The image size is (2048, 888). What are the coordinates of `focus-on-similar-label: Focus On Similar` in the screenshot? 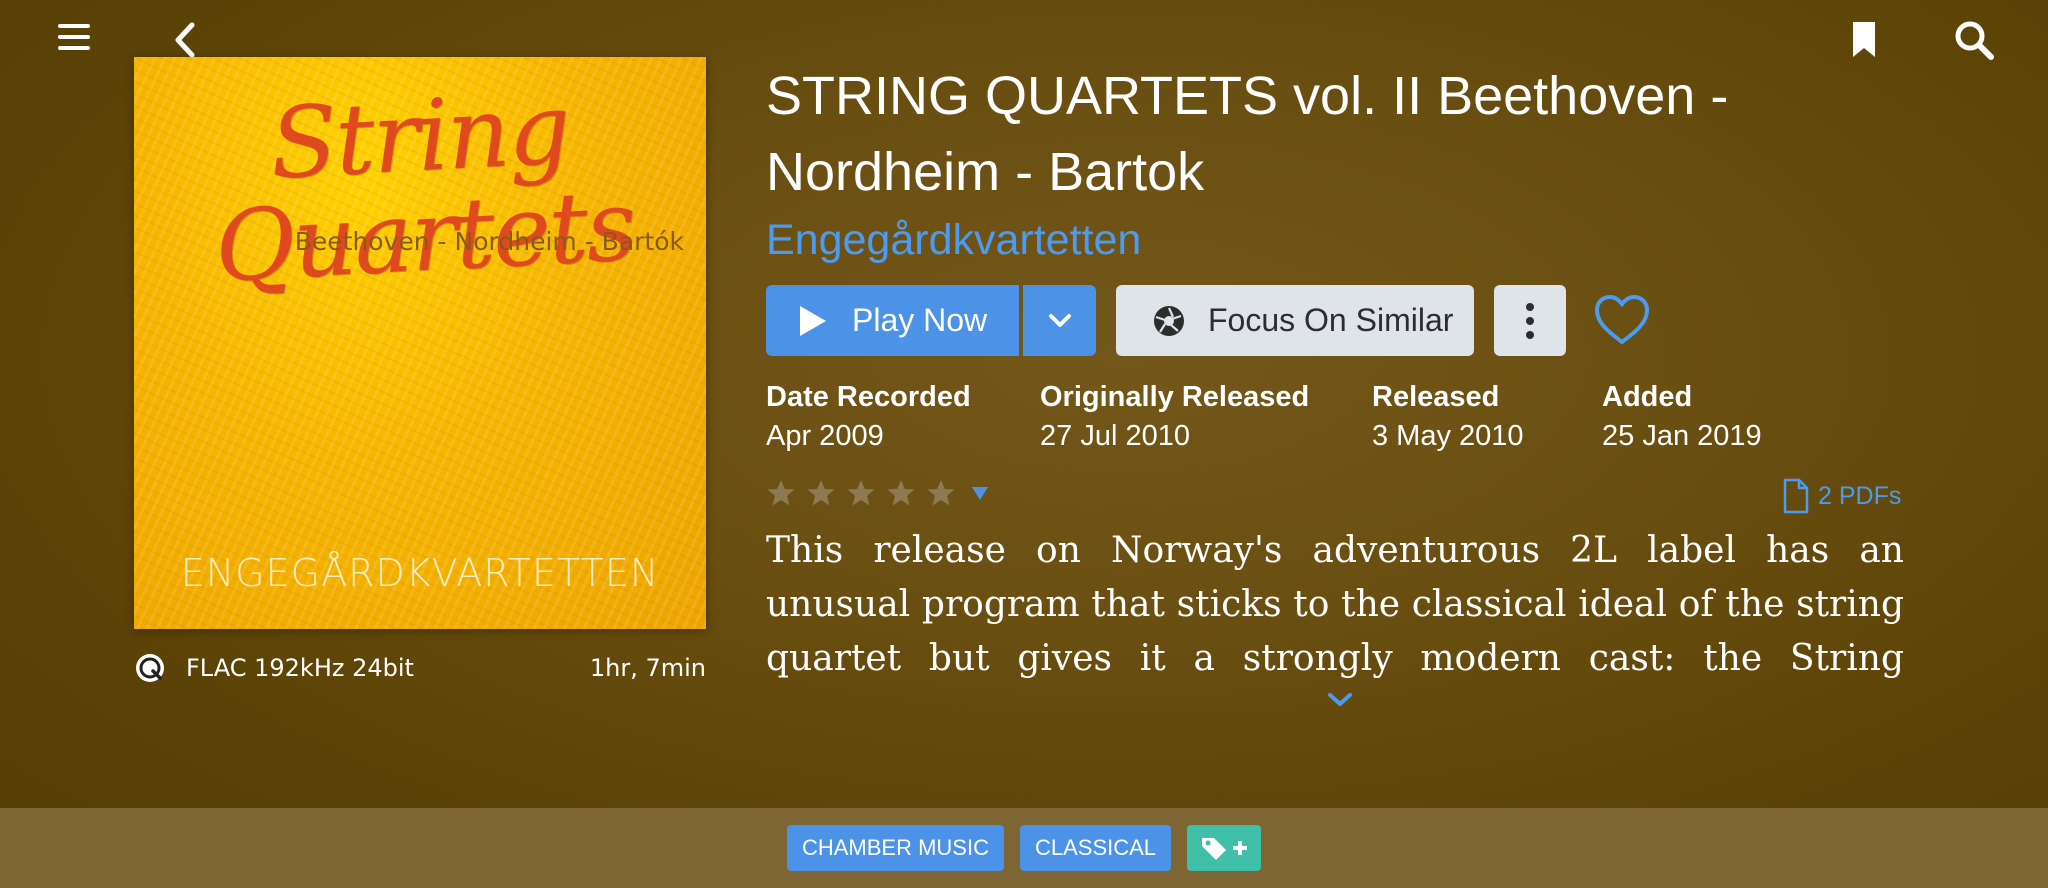 It's located at (1331, 320).